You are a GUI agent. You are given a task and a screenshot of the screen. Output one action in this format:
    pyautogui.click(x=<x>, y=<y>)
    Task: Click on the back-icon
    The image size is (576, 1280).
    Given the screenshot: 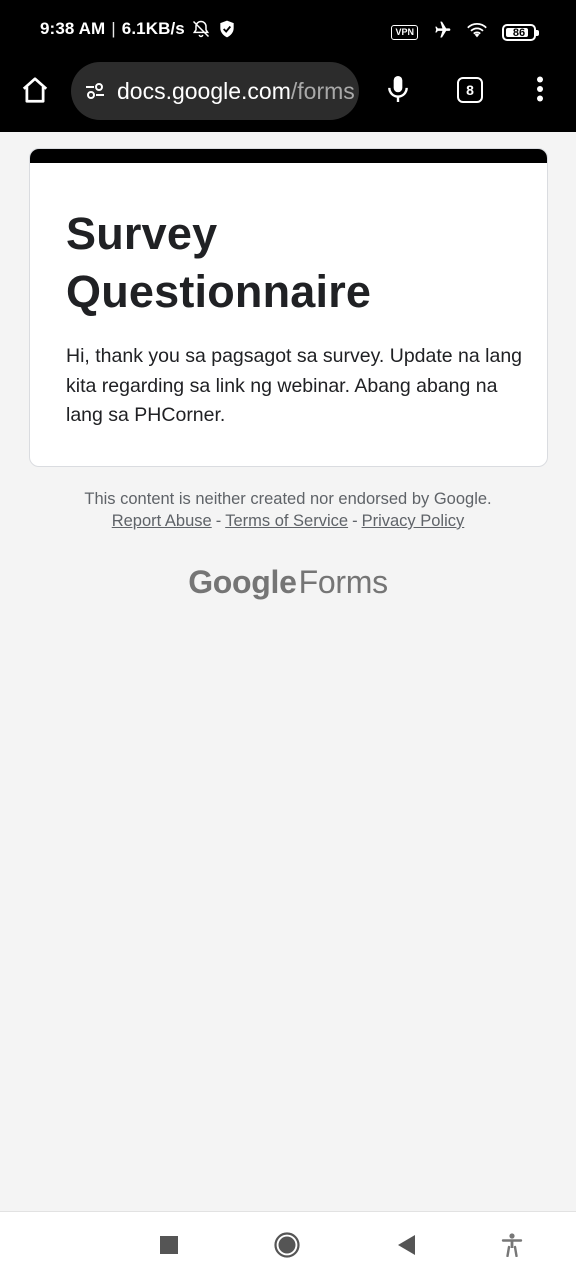 What is the action you would take?
    pyautogui.click(x=406, y=1247)
    